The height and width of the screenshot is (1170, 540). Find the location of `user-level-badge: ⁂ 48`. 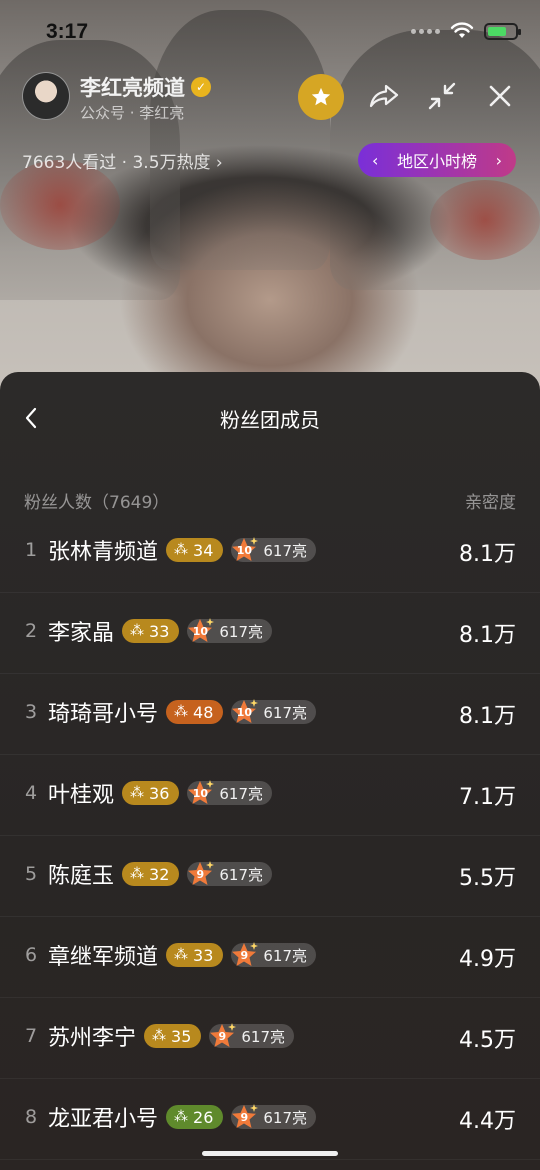

user-level-badge: ⁂ 48 is located at coordinates (195, 712).